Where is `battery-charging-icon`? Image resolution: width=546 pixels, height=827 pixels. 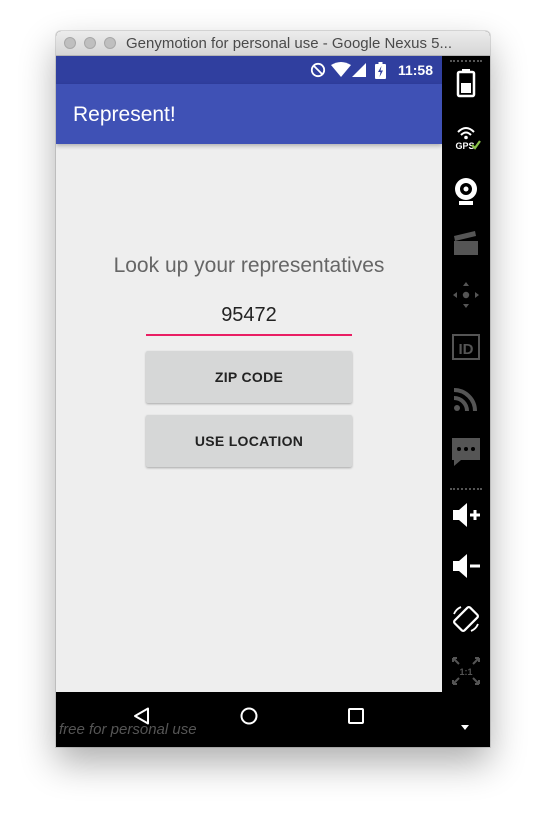 battery-charging-icon is located at coordinates (380, 70).